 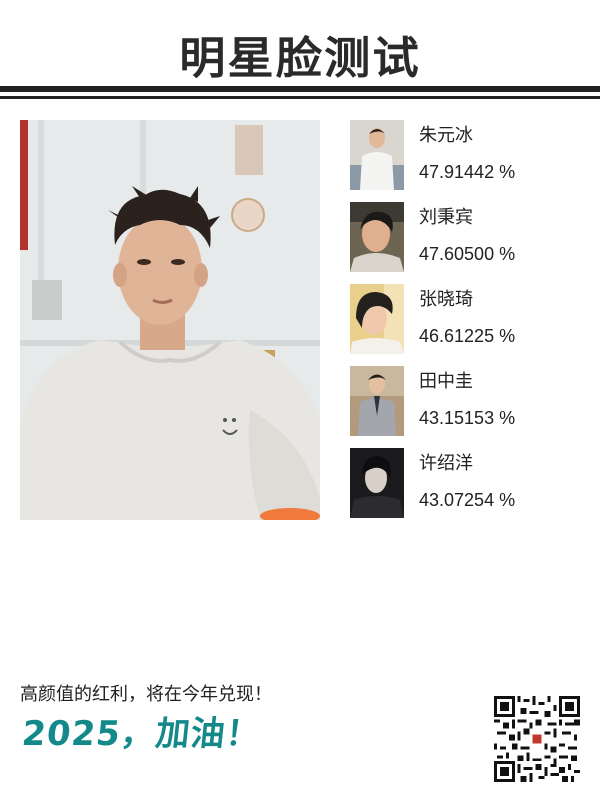 I want to click on cheer-text: 2025，加油！, so click(x=141, y=734).